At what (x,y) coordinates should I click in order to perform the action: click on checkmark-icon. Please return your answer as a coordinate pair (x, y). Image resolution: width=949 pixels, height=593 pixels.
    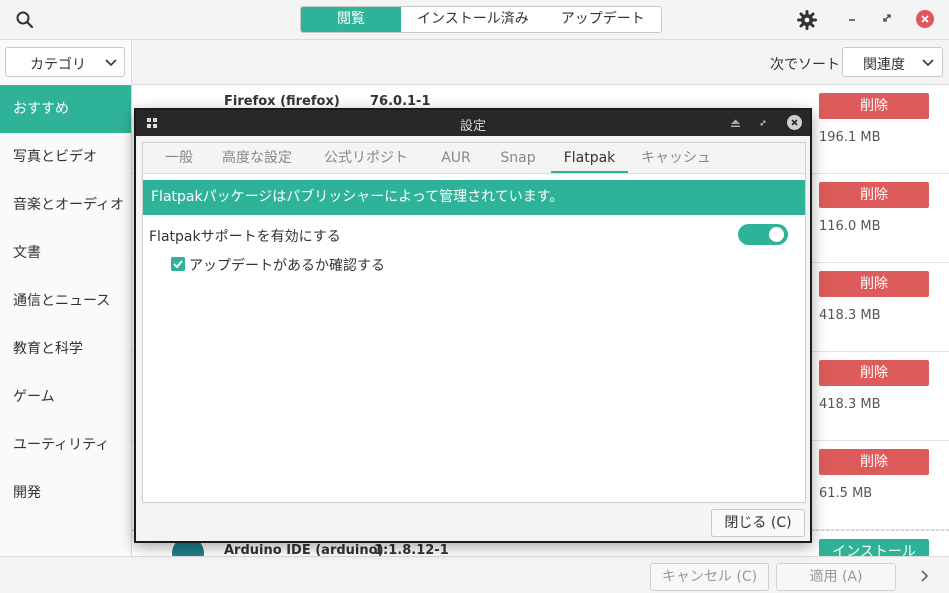
    Looking at the image, I should click on (178, 264).